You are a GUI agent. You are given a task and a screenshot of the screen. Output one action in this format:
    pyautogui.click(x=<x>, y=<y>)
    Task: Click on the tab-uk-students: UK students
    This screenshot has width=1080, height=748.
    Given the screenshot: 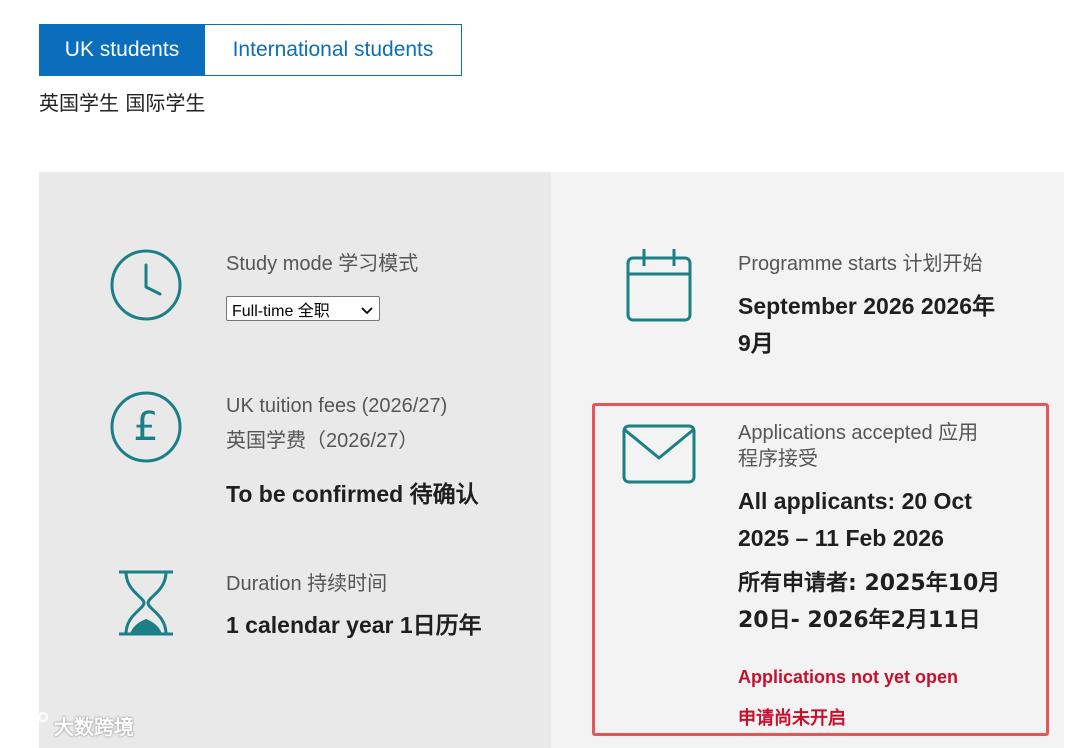 What is the action you would take?
    pyautogui.click(x=122, y=50)
    